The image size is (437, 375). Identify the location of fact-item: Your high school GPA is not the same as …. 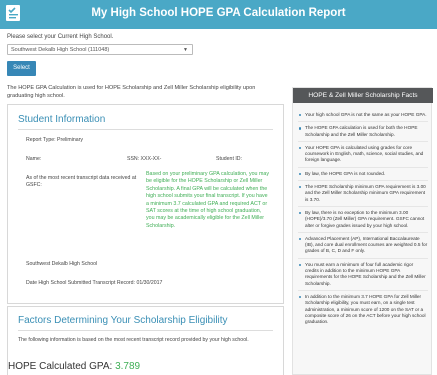
(363, 115).